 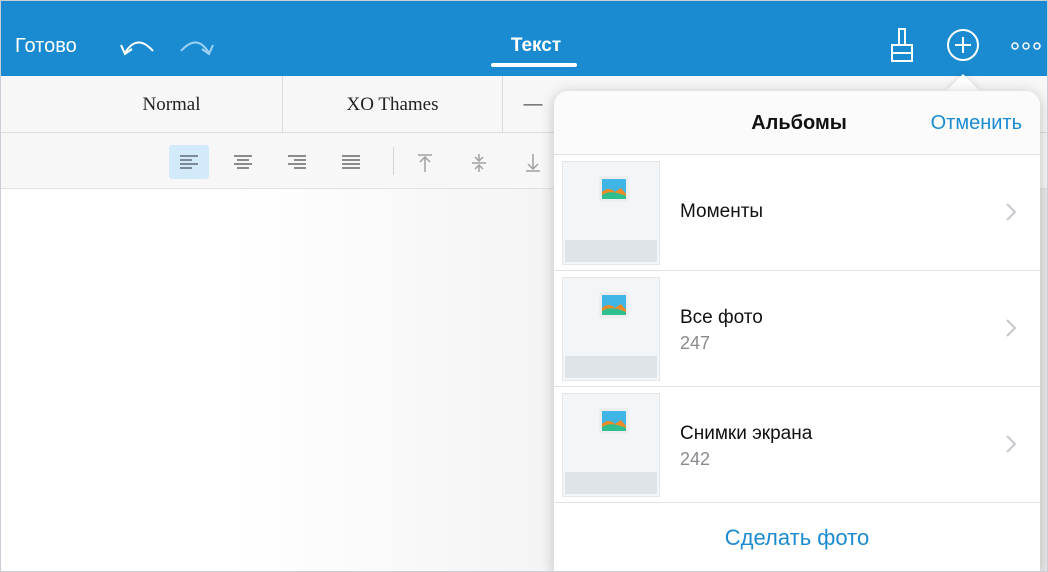 What do you see at coordinates (797, 213) in the screenshot?
I see `album-row-moments: Моменты` at bounding box center [797, 213].